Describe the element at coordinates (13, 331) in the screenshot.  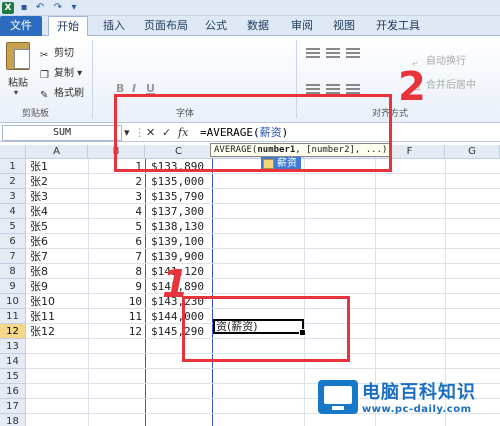
I see `row-header: 12` at that location.